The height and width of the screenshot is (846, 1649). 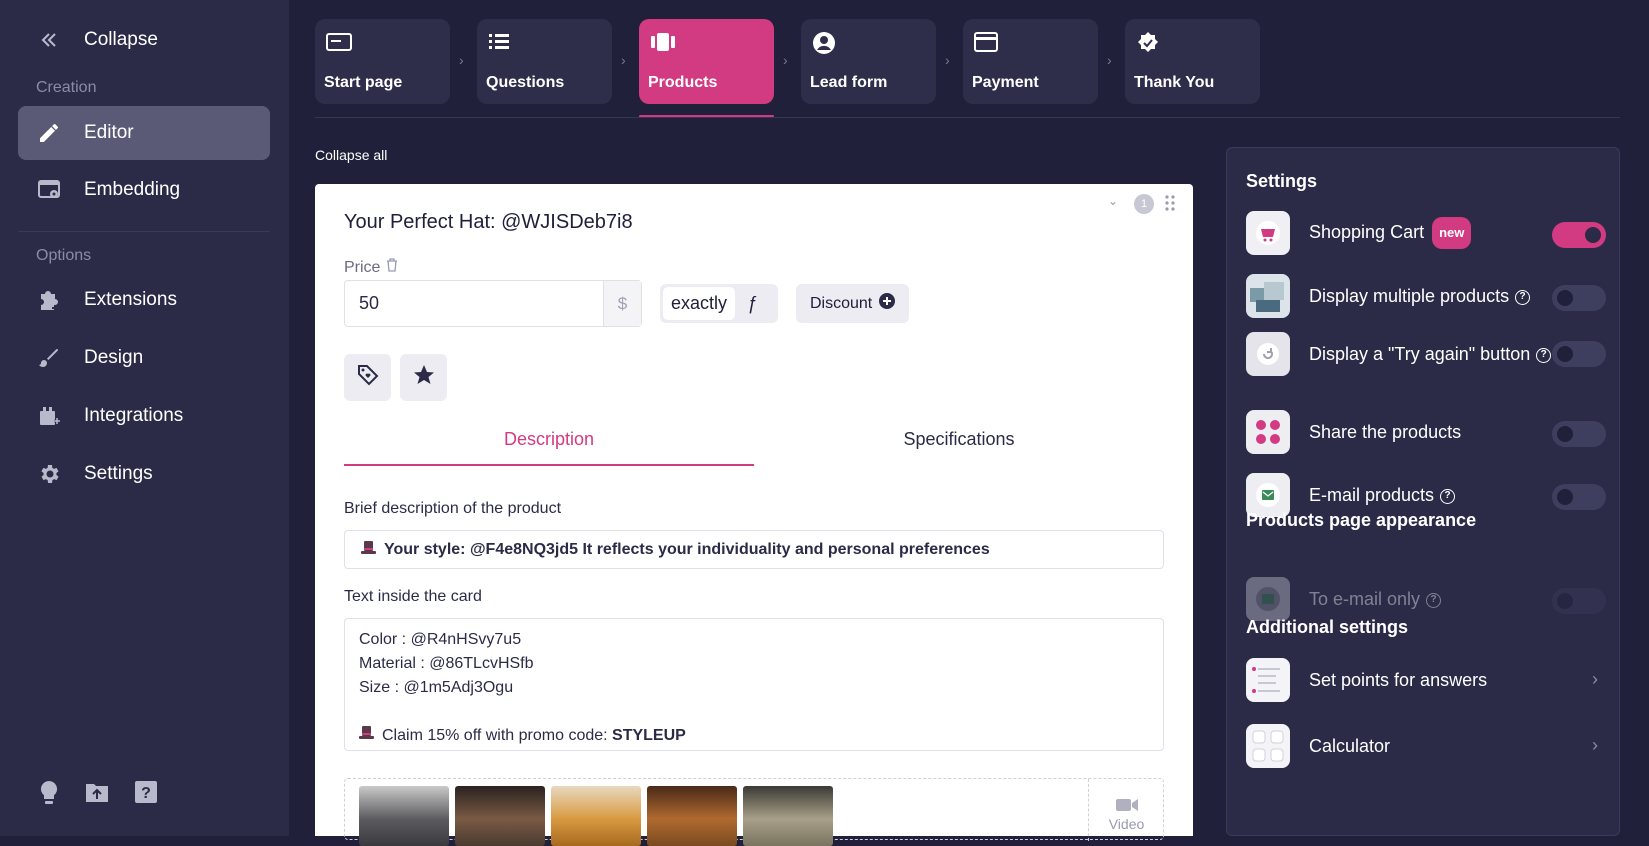 What do you see at coordinates (97, 795) in the screenshot?
I see `folder-upload-icon` at bounding box center [97, 795].